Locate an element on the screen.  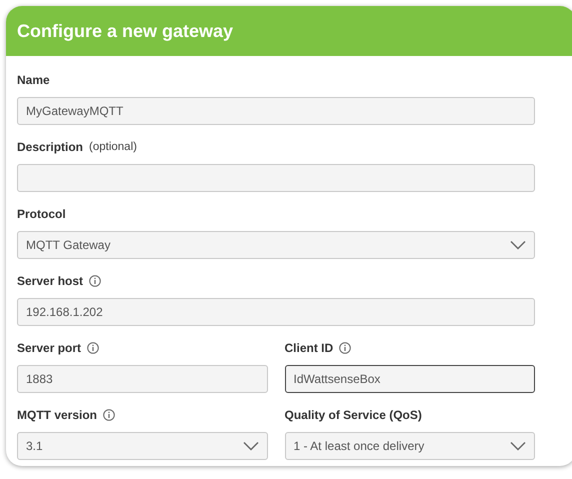
dialog-title: Configure a new gateway is located at coordinates (125, 31).